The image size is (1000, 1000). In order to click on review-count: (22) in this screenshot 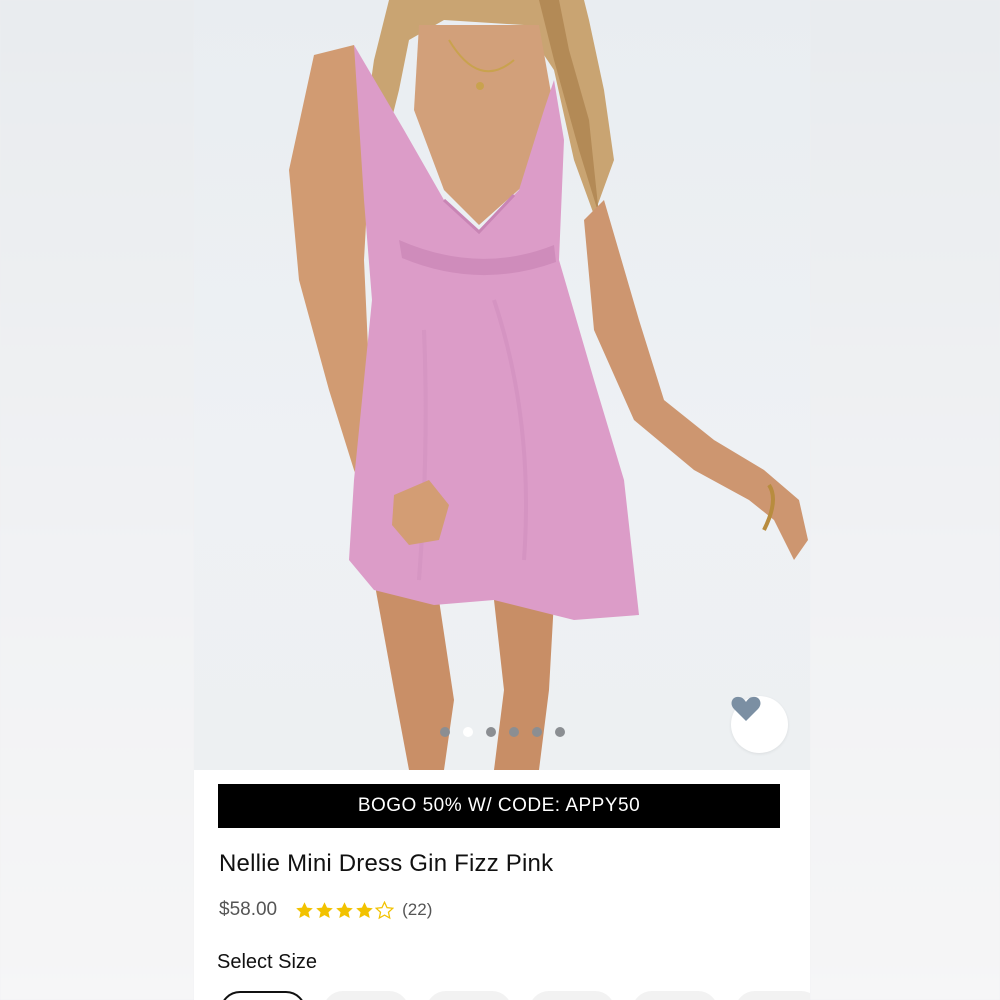, I will do `click(417, 910)`.